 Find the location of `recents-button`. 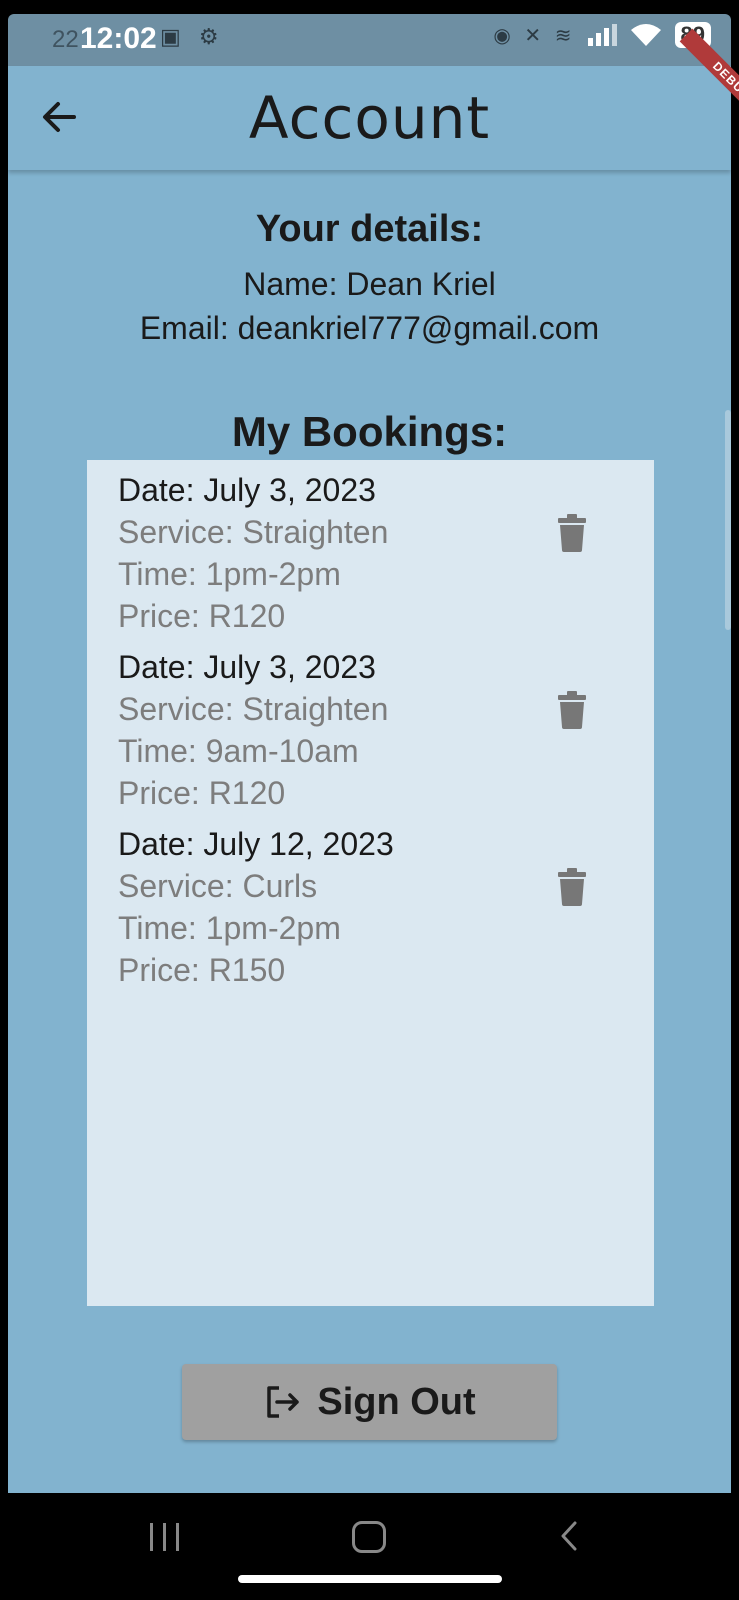

recents-button is located at coordinates (167, 1538).